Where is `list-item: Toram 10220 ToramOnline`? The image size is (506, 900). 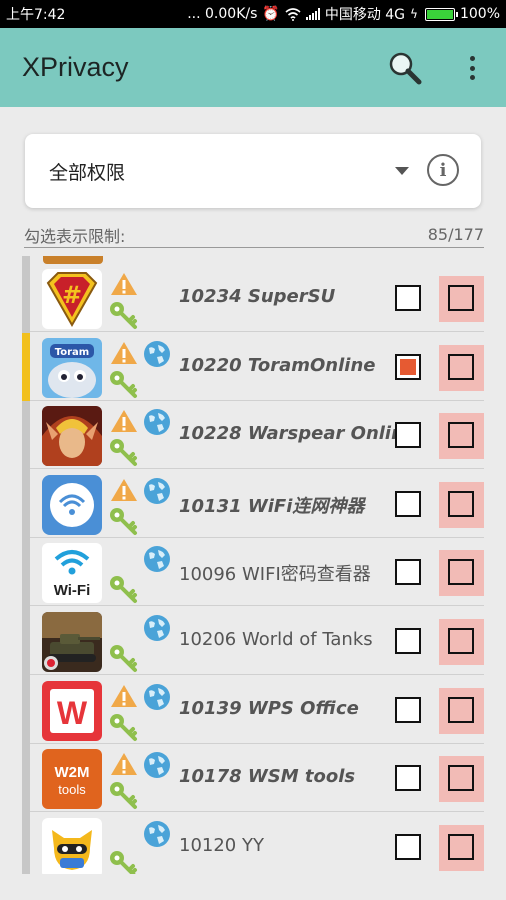 list-item: Toram 10220 ToramOnline is located at coordinates (253, 366).